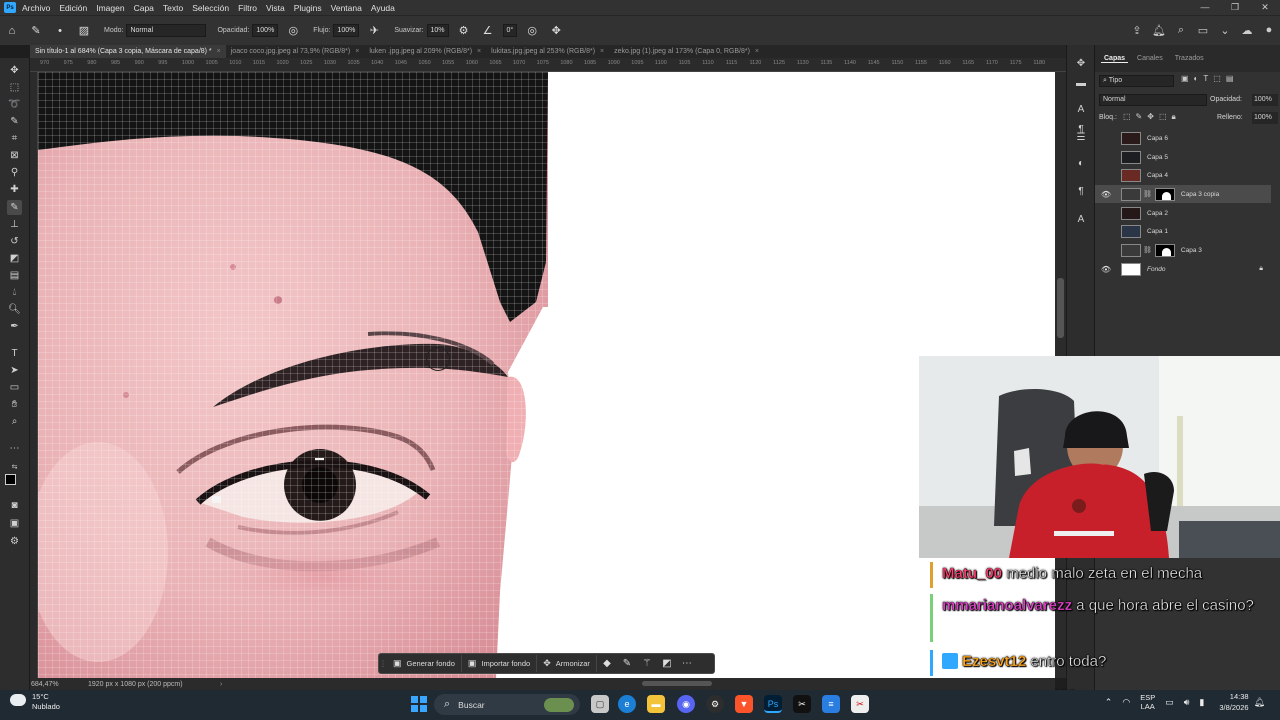 This screenshot has width=1280, height=720. What do you see at coordinates (1152, 117) in the screenshot?
I see `lock-icons: ⬚✎✥⬚🔒︎` at bounding box center [1152, 117].